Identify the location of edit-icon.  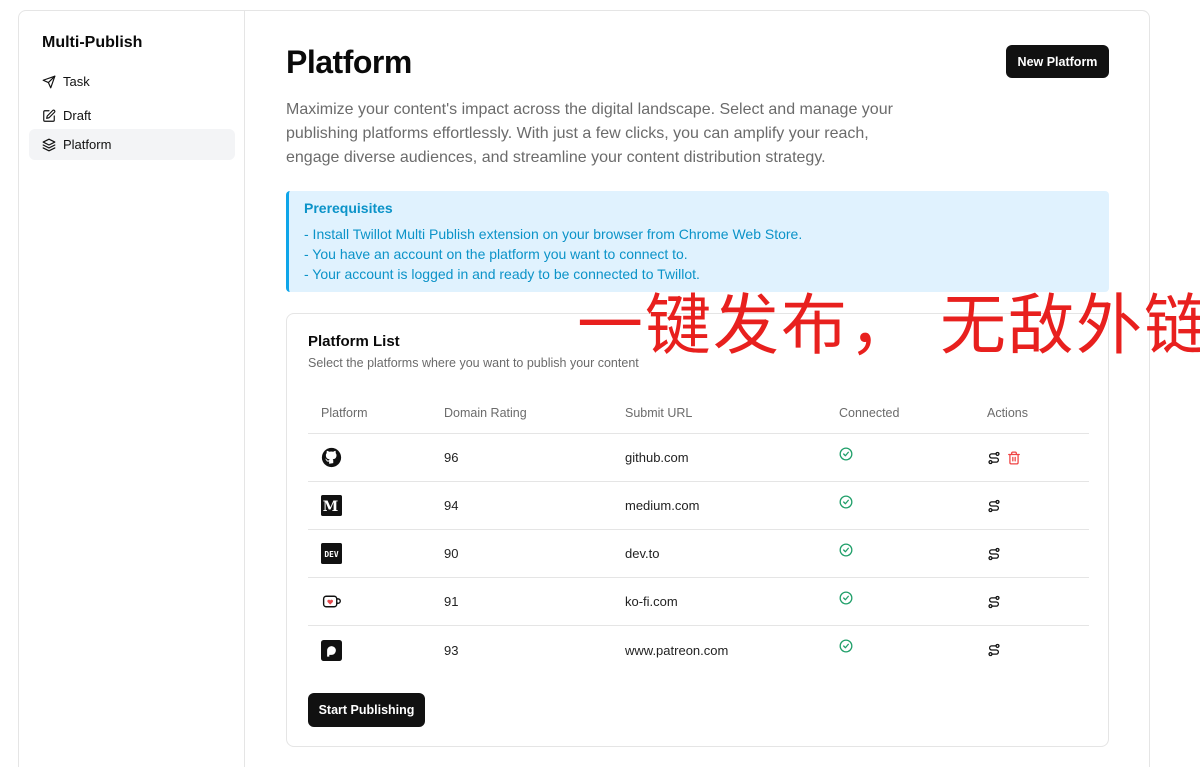
(49, 116).